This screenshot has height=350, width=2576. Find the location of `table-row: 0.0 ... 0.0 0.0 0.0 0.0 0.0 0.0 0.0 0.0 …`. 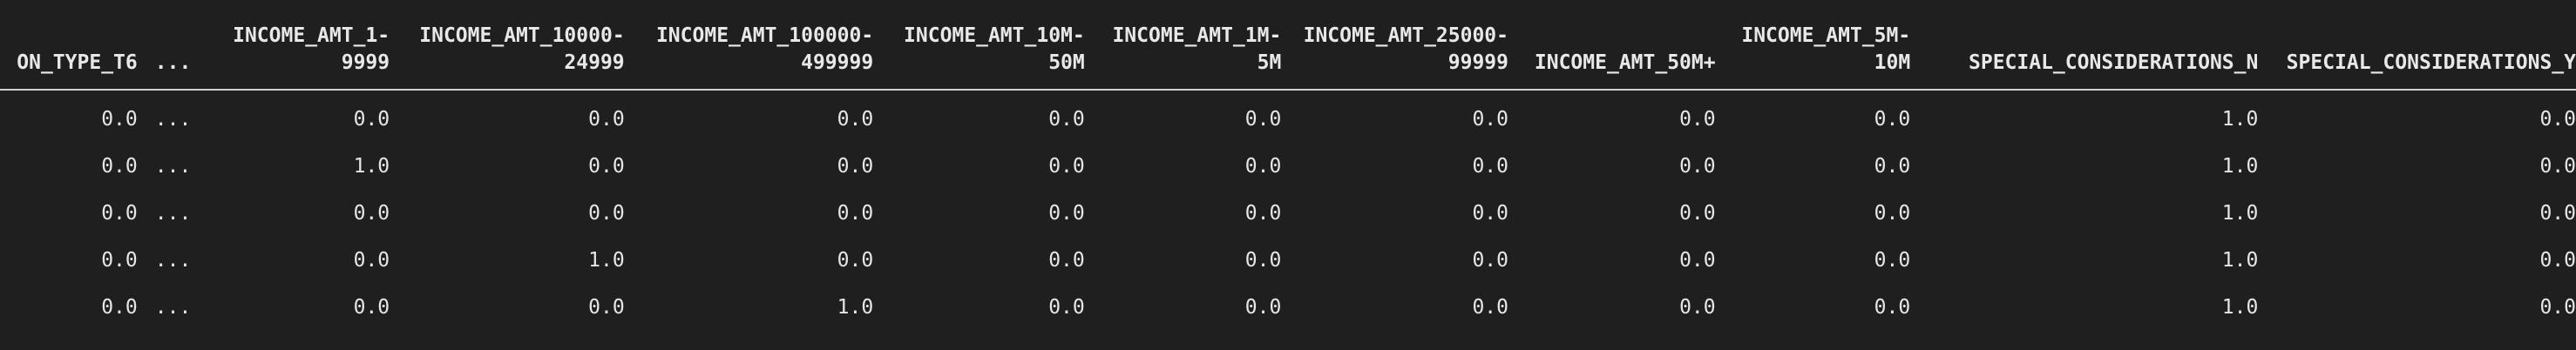

table-row: 0.0 ... 0.0 0.0 0.0 0.0 0.0 0.0 0.0 0.0 … is located at coordinates (1288, 213).